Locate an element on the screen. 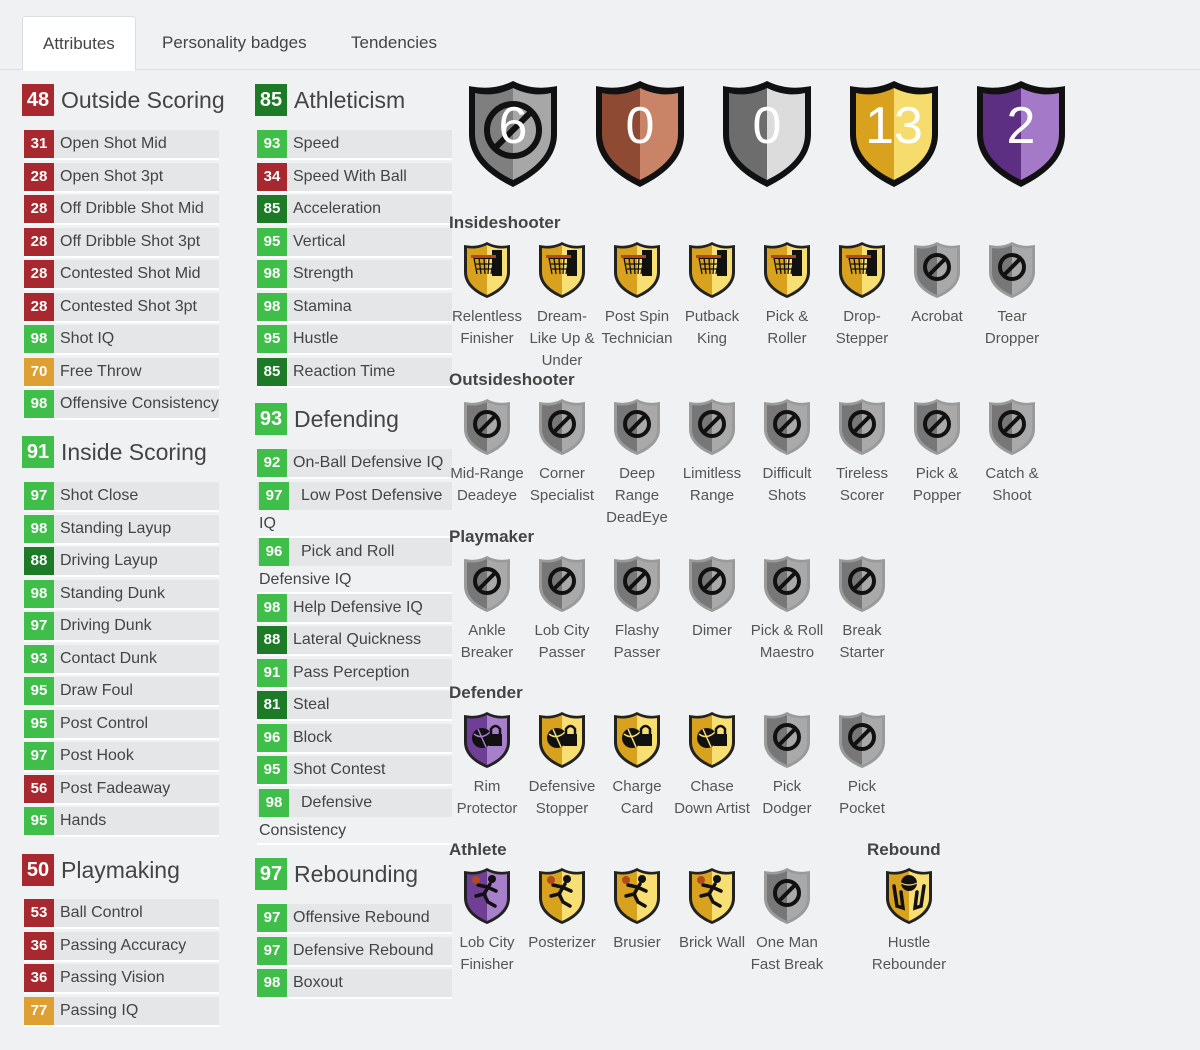 The image size is (1200, 1050). attribute-score: 31 is located at coordinates (39, 144).